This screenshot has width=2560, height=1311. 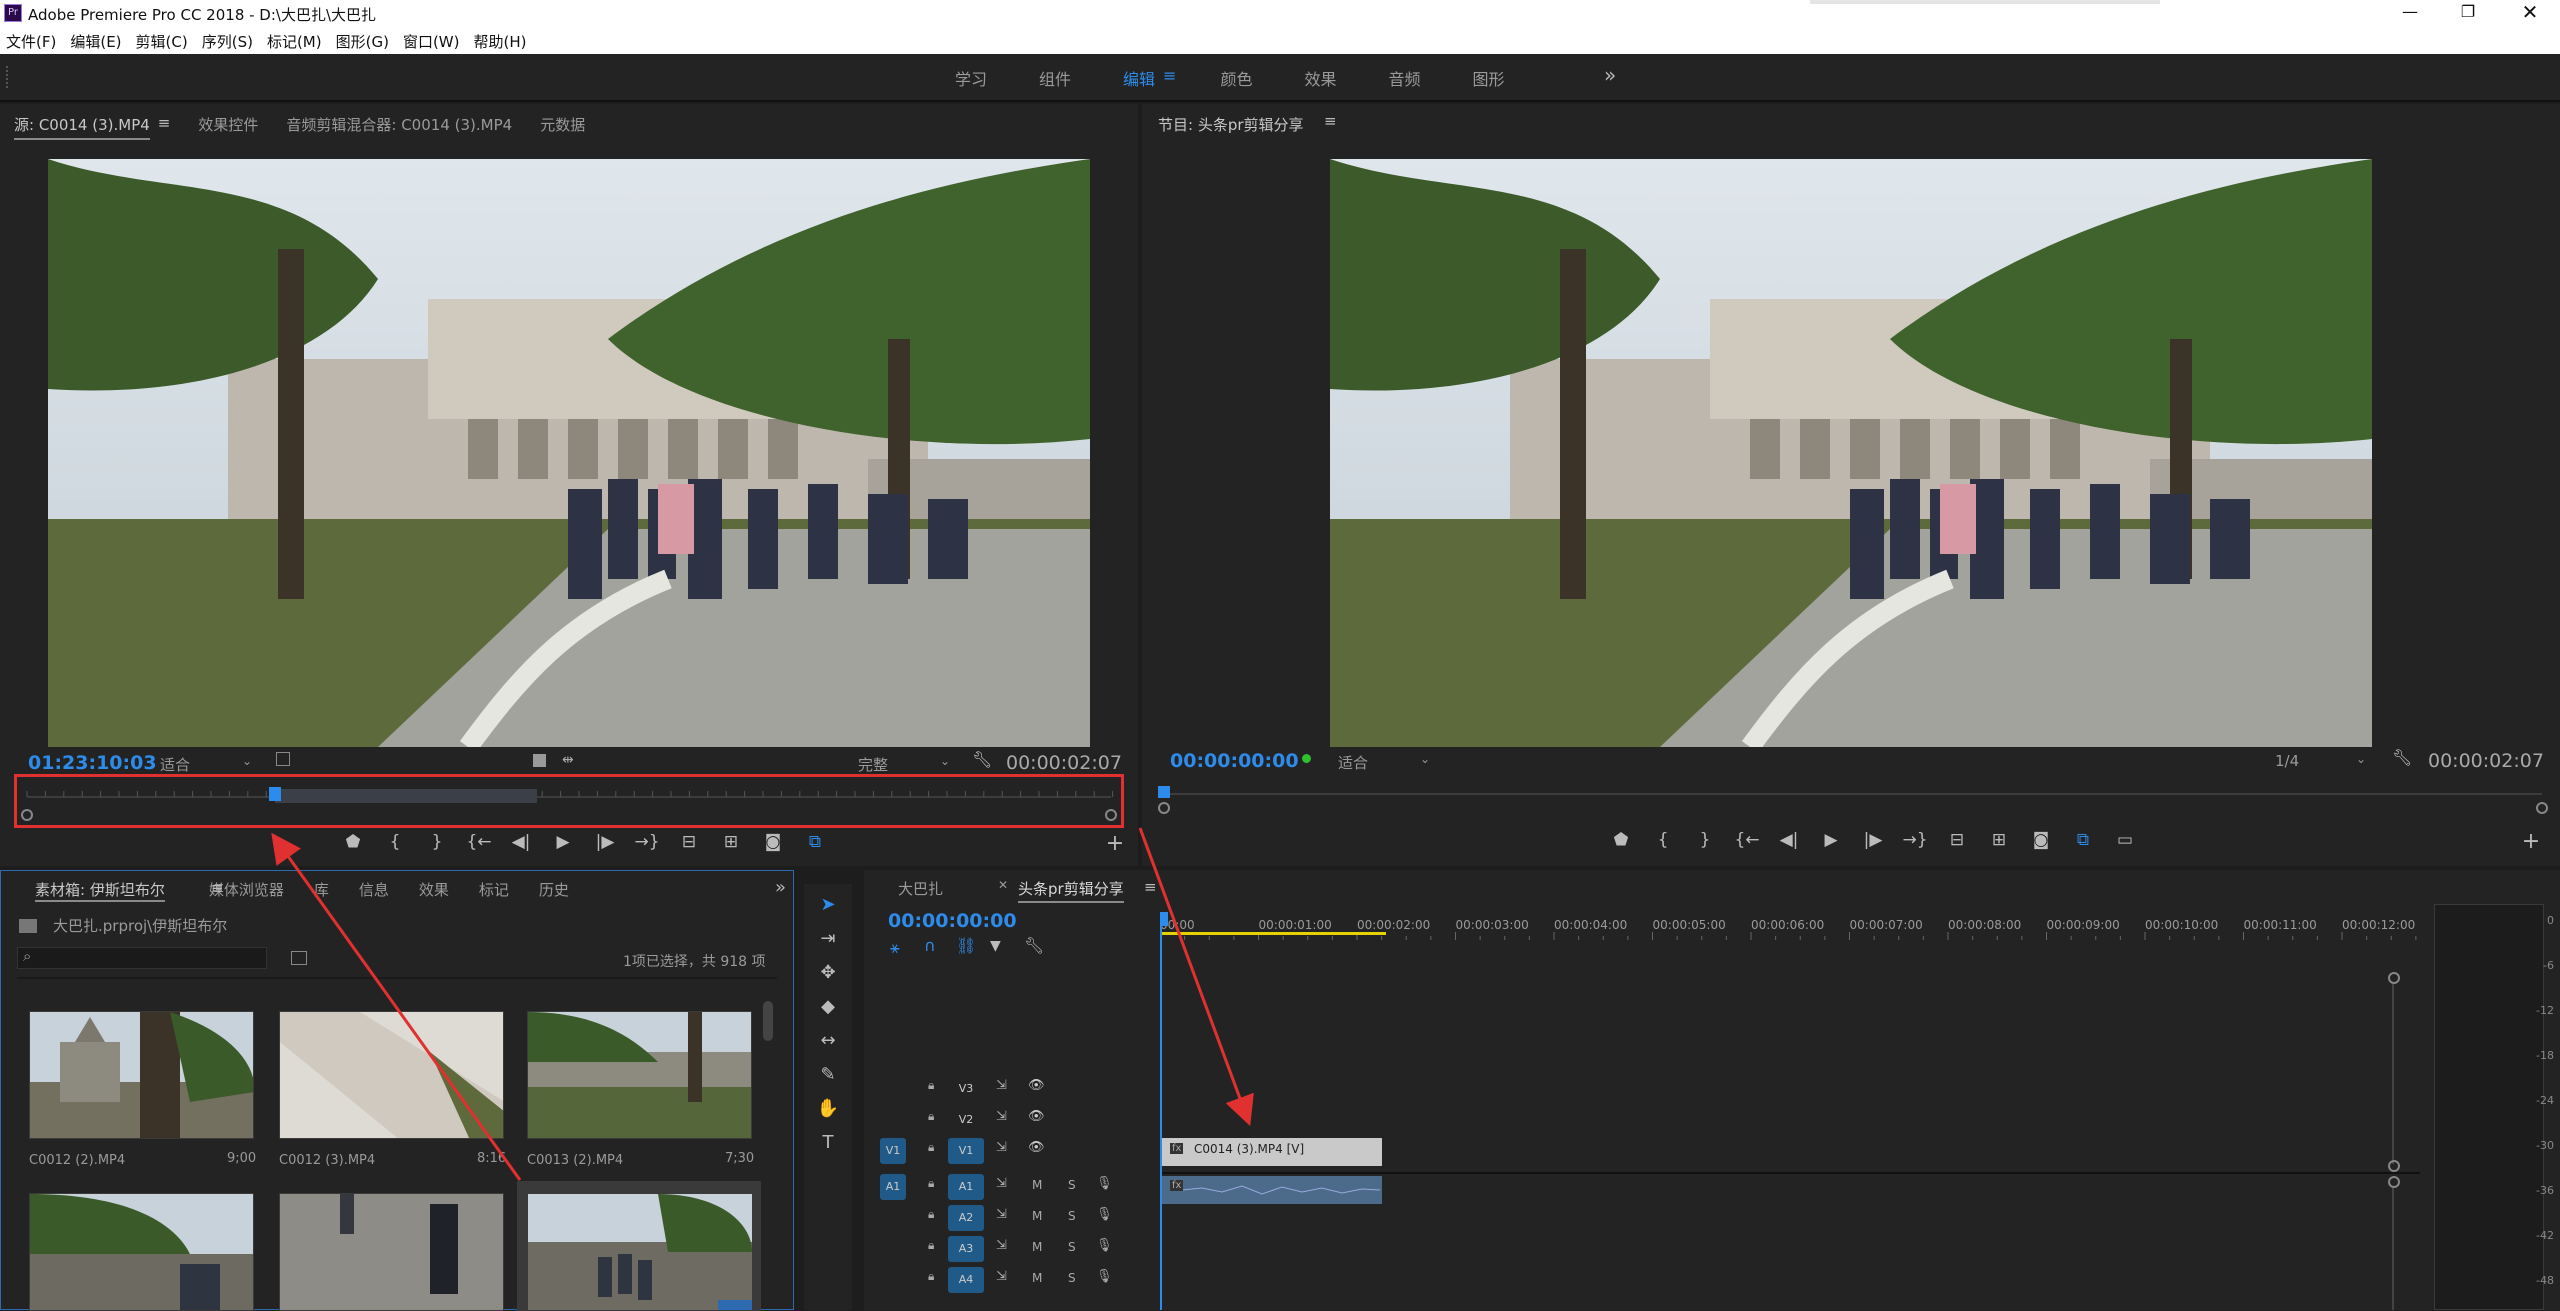 What do you see at coordinates (434, 890) in the screenshot?
I see `project-tab: 效果` at bounding box center [434, 890].